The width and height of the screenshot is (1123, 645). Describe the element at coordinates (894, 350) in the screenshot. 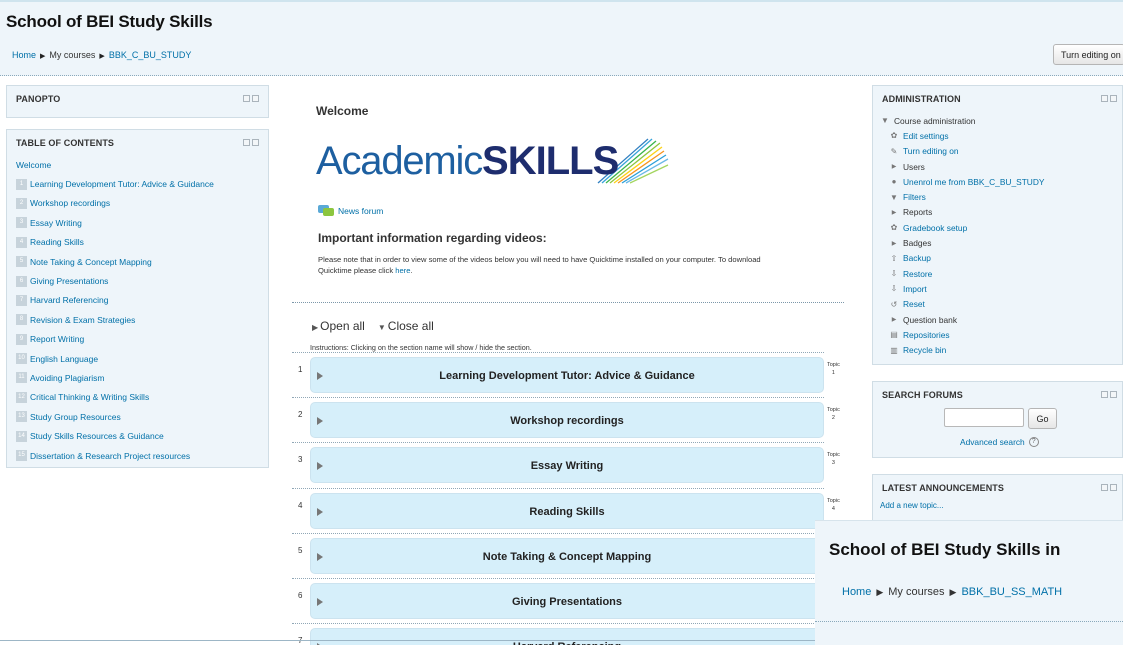

I see `trash-icon: ▥` at that location.